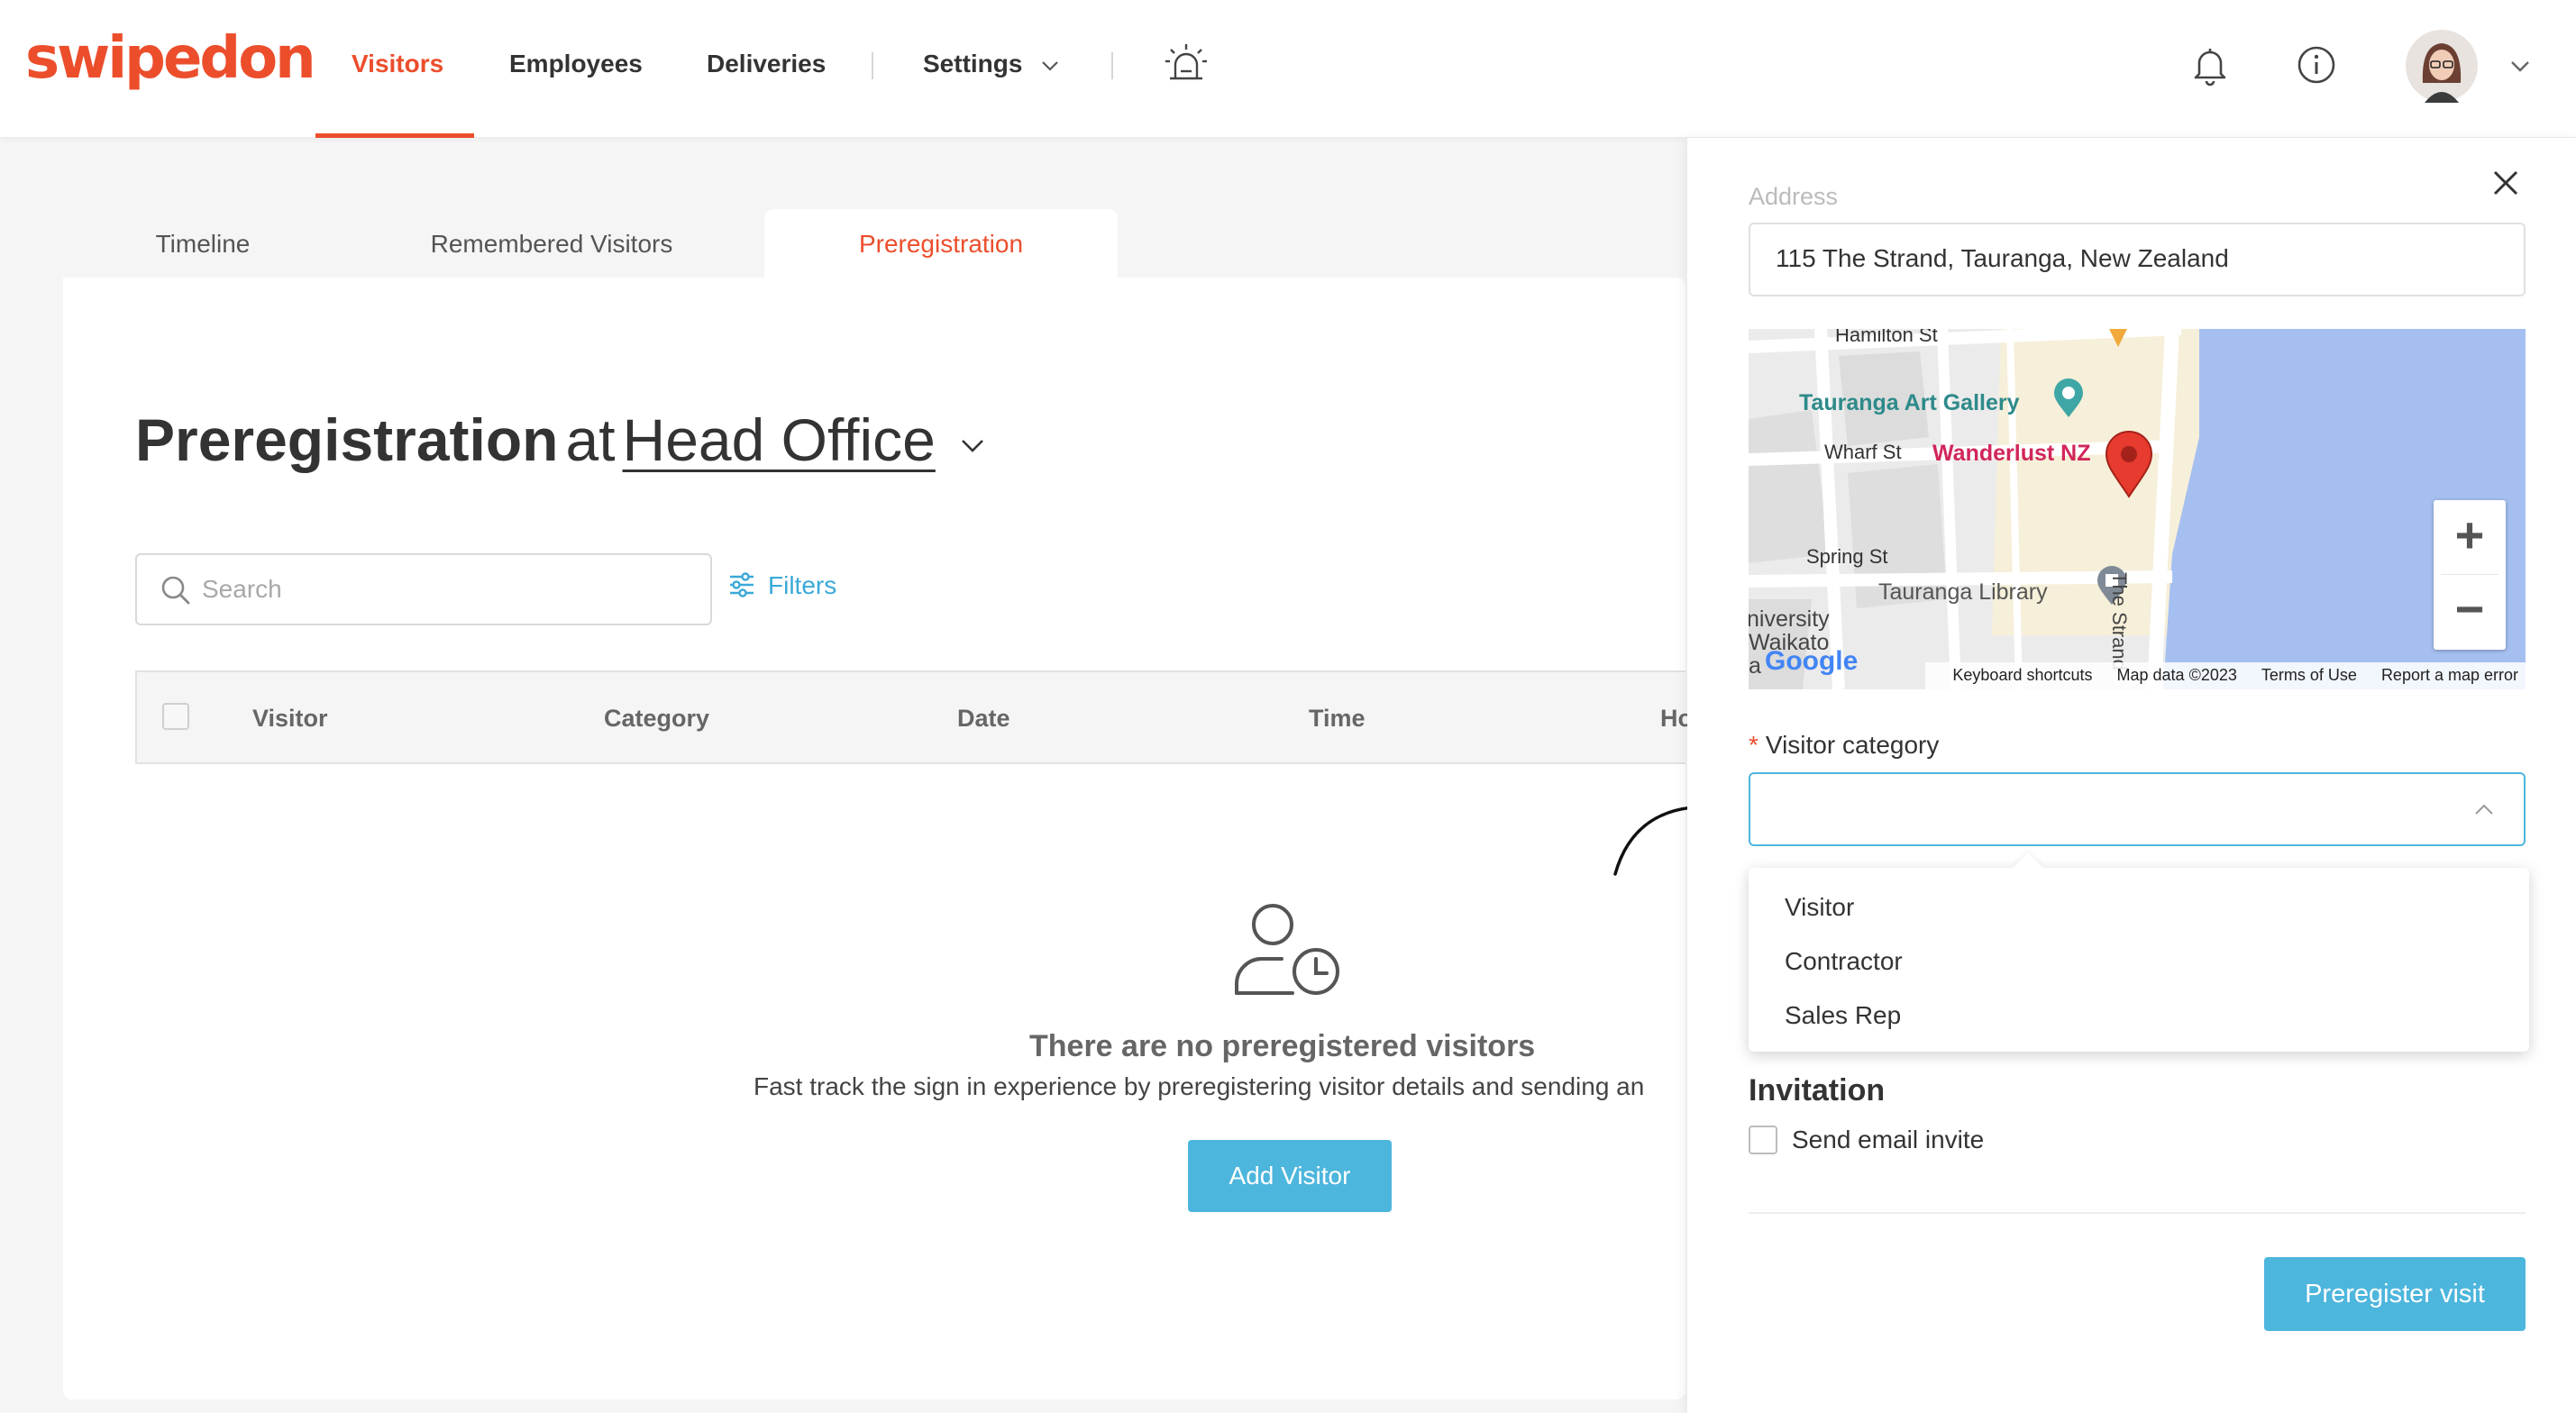 The width and height of the screenshot is (2576, 1413). What do you see at coordinates (972, 64) in the screenshot?
I see `nav-settings: Settings` at bounding box center [972, 64].